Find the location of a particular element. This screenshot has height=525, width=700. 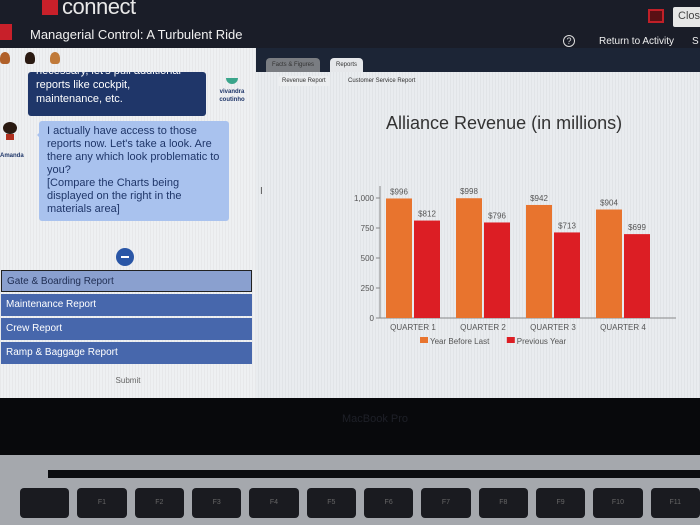

y-tick-label: 500 is located at coordinates (368, 258).